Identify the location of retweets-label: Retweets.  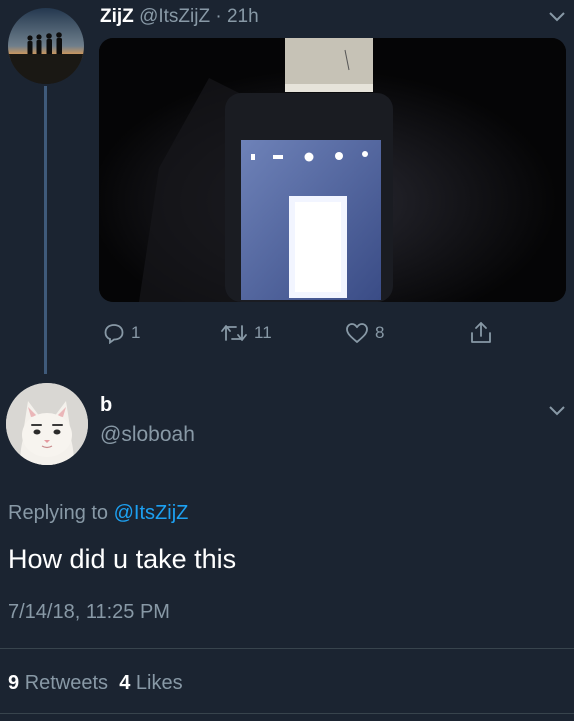
(66, 683).